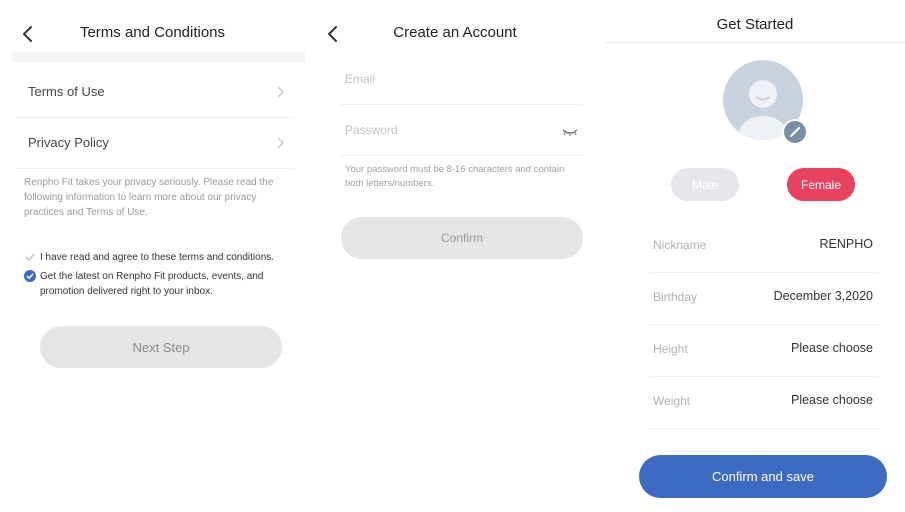  Describe the element at coordinates (155, 143) in the screenshot. I see `privacy-policy-link: Privacy Policy` at that location.